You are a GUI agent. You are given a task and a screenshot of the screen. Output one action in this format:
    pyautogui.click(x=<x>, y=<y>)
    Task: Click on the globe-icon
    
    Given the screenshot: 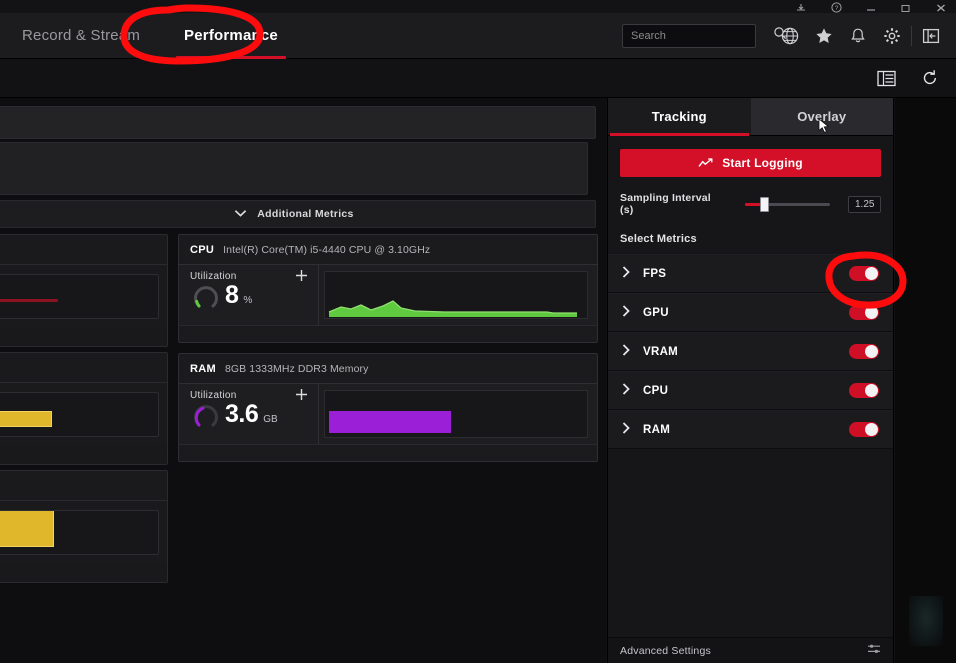 What is the action you would take?
    pyautogui.click(x=790, y=36)
    